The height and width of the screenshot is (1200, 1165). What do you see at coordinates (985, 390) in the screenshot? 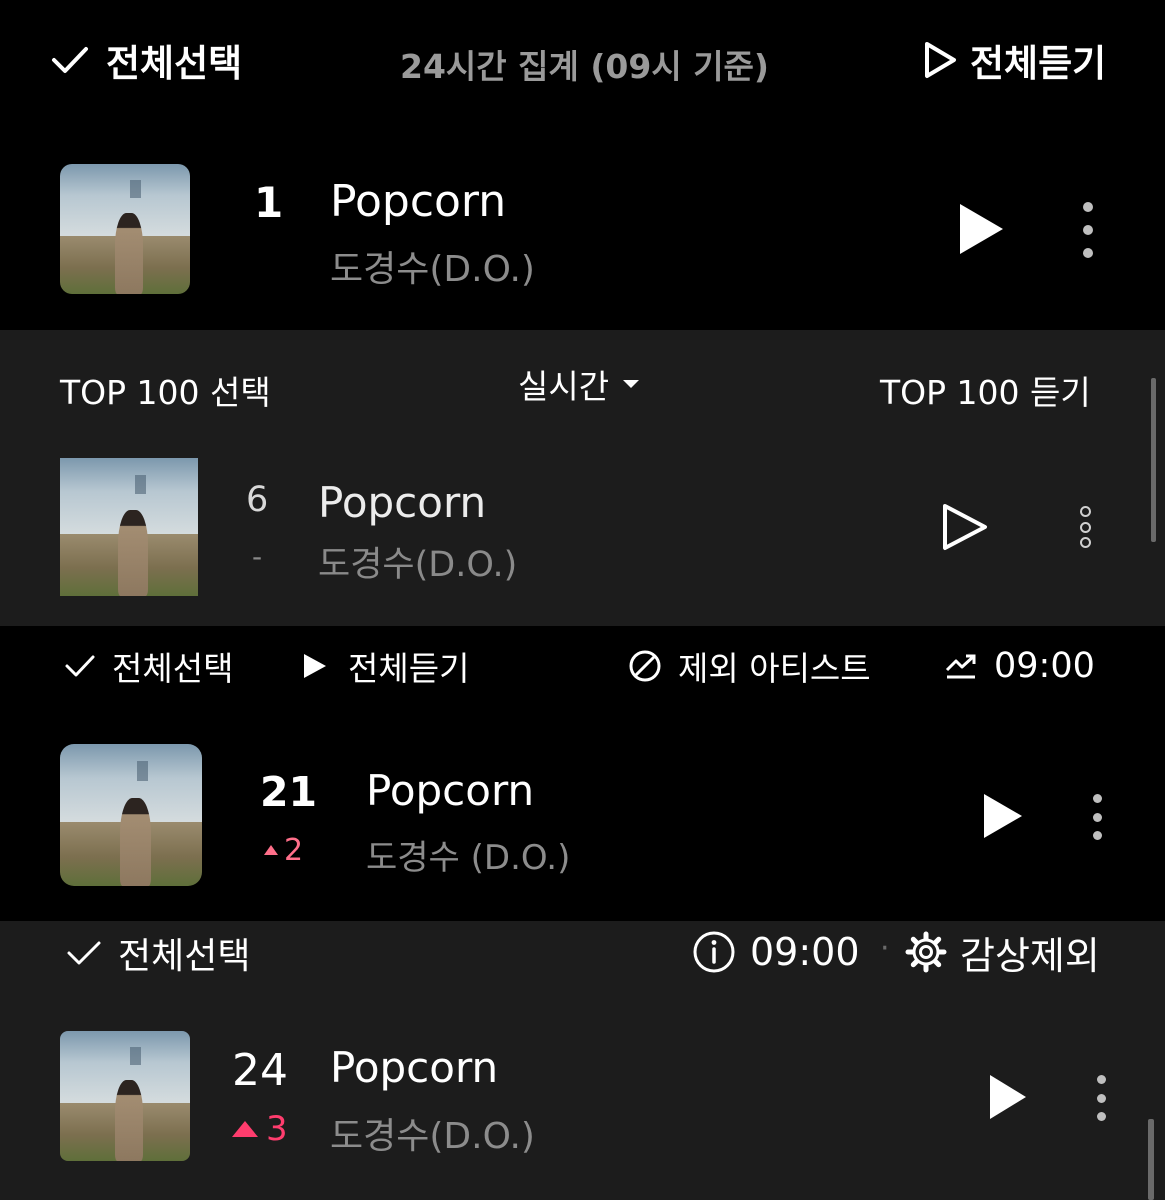
I see `play-top100-button: TOP 100 듣기` at bounding box center [985, 390].